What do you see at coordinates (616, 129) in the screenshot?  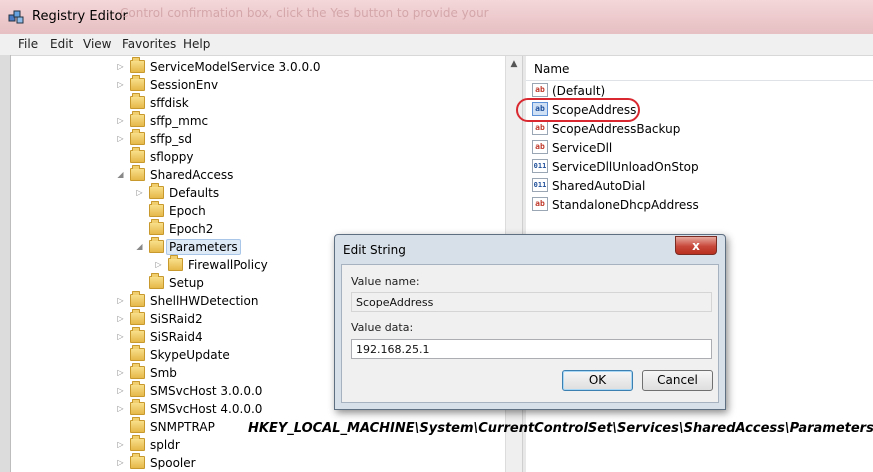 I see `value-name: ScopeAddressBackup` at bounding box center [616, 129].